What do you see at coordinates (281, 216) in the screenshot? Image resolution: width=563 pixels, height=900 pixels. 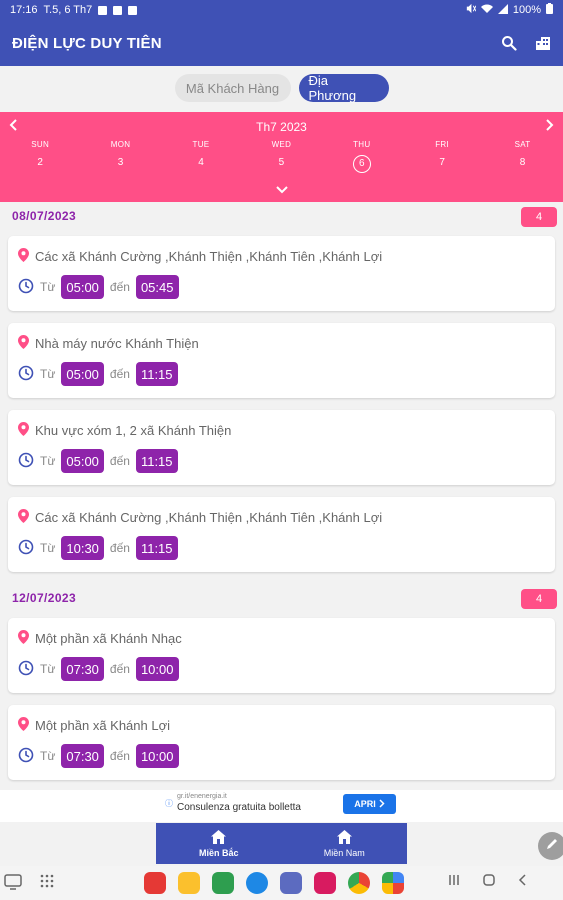 I see `date-group-header: 08/07/2023 4` at bounding box center [281, 216].